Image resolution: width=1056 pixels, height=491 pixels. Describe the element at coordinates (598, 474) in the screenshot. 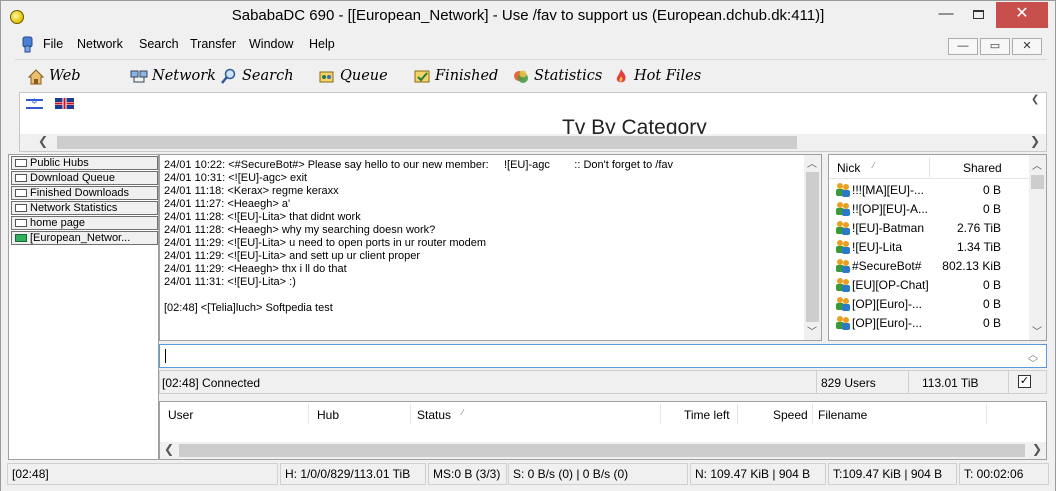

I see `status-speed: S: 0 B/s (0) | 0 B/s (0)` at that location.